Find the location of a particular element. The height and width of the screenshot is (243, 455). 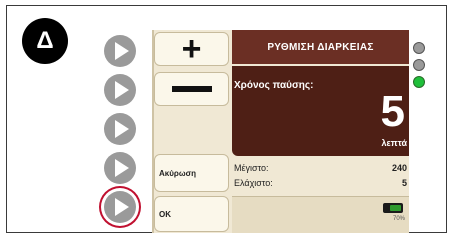

ok-softkey: ΟΚ is located at coordinates (191, 214).